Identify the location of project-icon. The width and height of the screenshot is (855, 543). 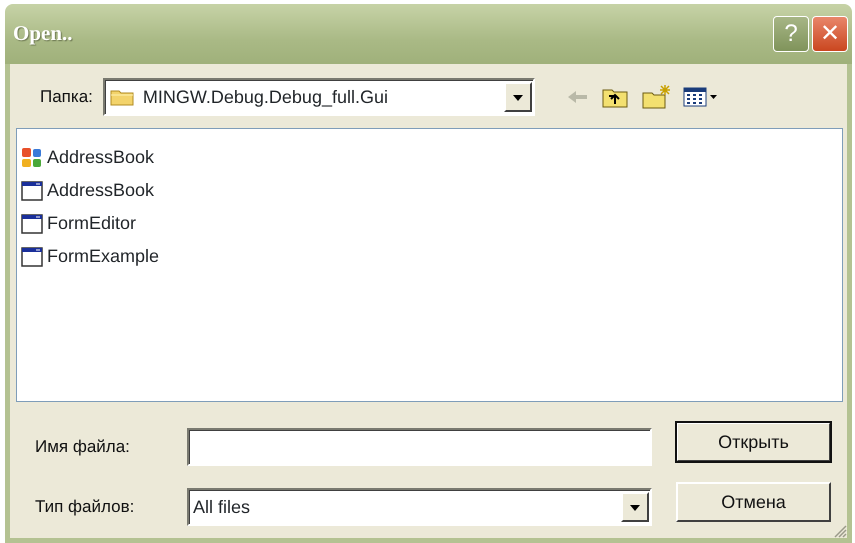
(32, 157).